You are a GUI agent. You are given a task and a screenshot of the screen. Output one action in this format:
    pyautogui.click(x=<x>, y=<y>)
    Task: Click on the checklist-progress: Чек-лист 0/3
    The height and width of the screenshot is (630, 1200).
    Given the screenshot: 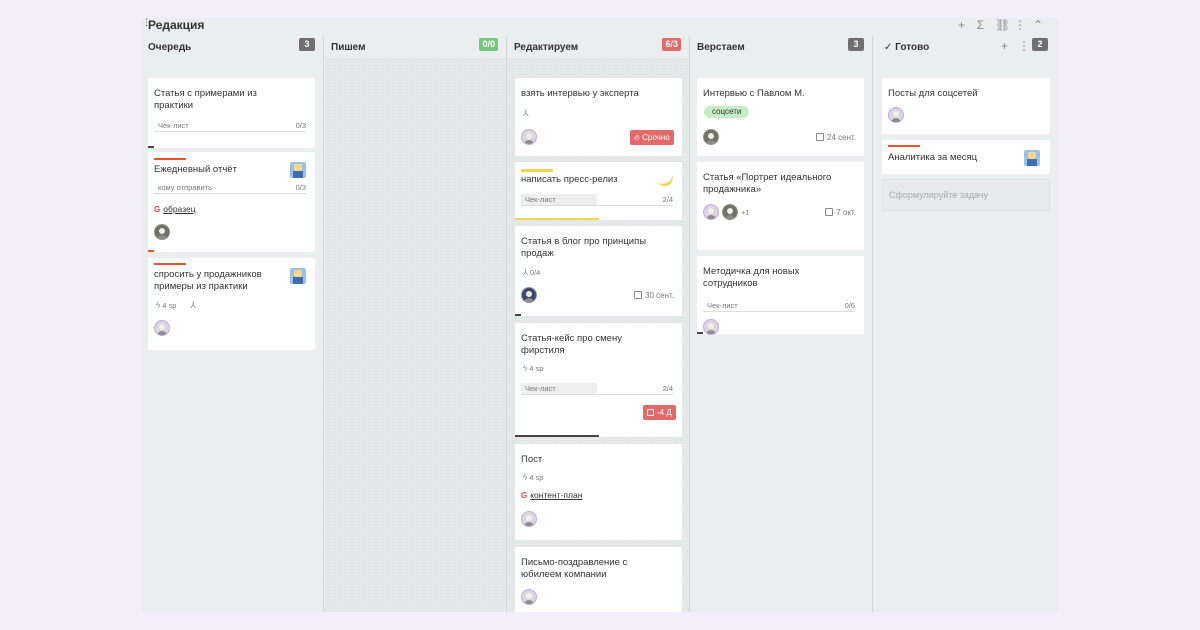 What is the action you would take?
    pyautogui.click(x=230, y=126)
    